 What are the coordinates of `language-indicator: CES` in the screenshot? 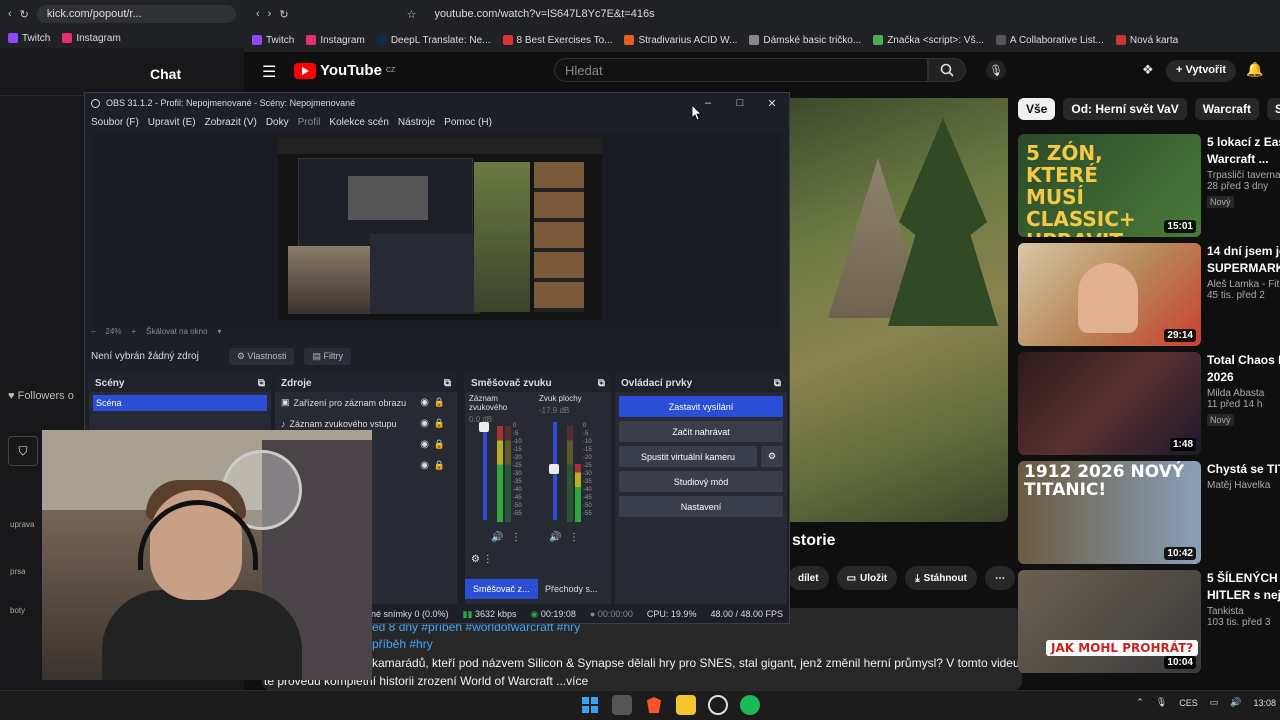 It's located at (1188, 703).